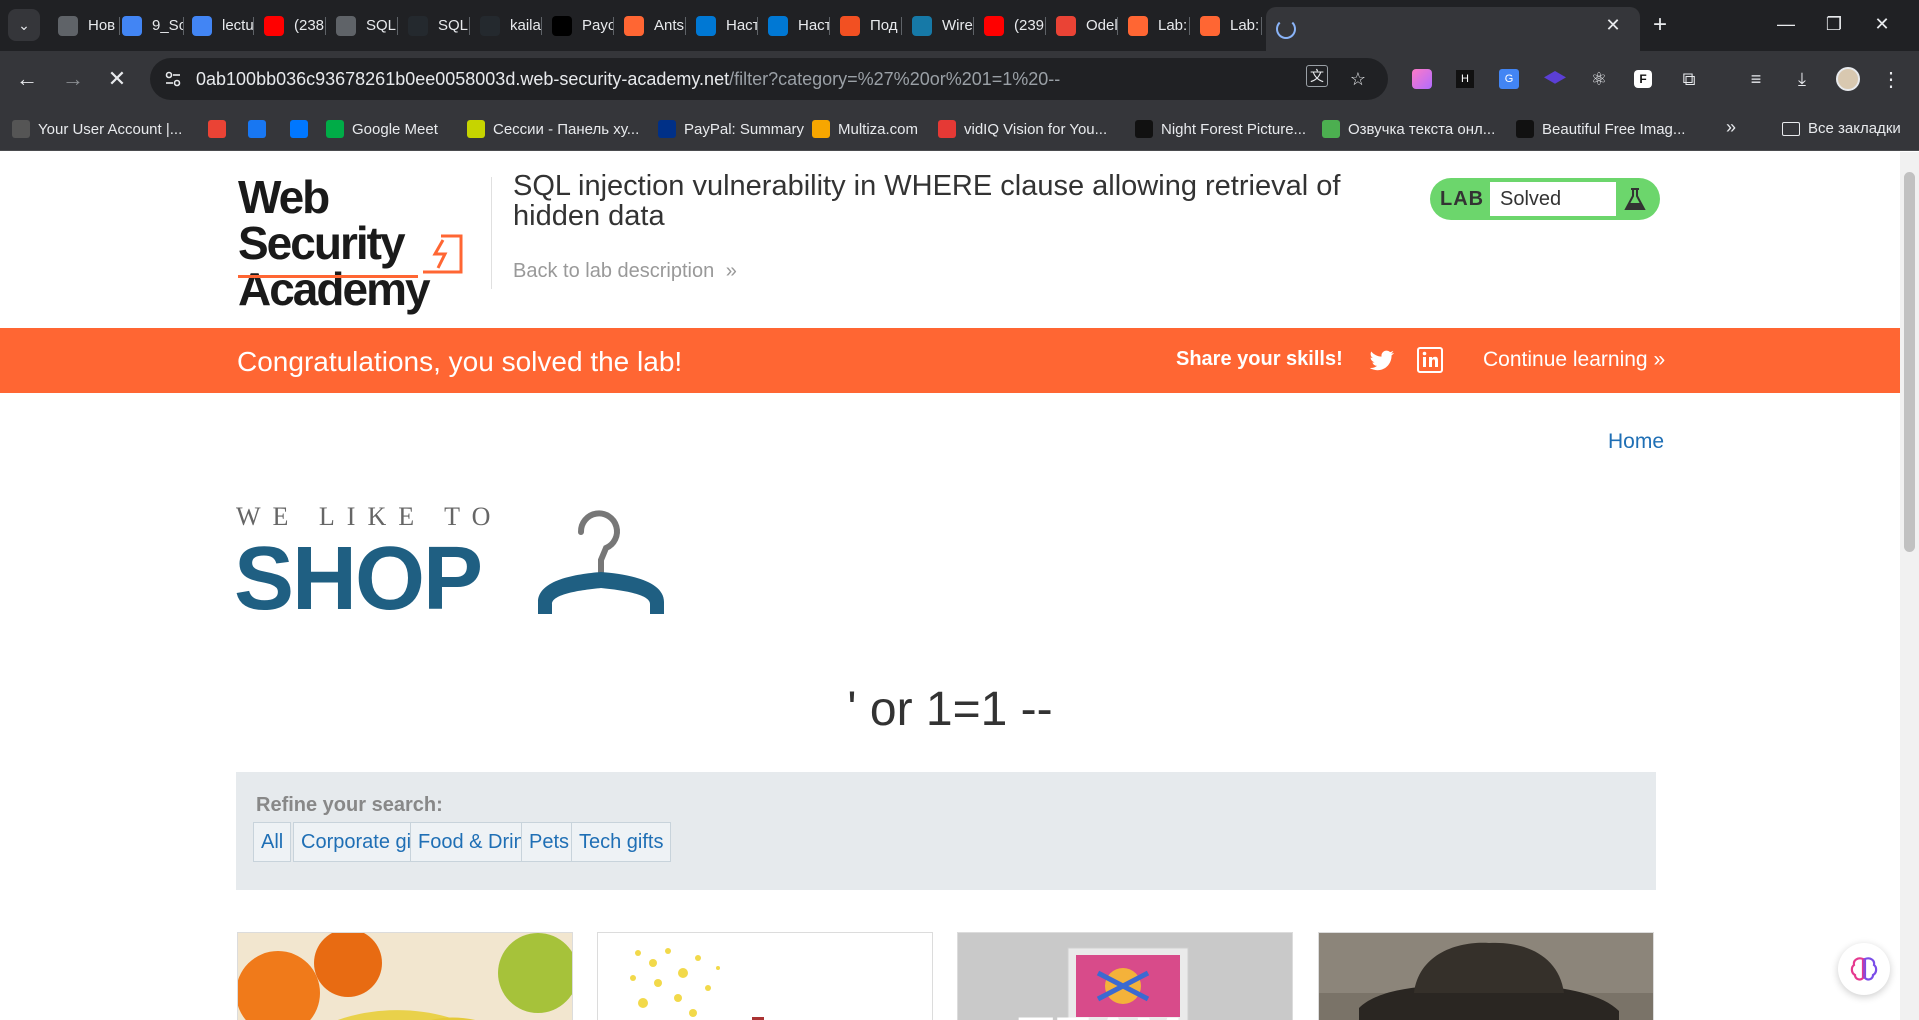 This screenshot has height=1020, width=1919. What do you see at coordinates (1465, 79) in the screenshot?
I see `extension-h-icon: H` at bounding box center [1465, 79].